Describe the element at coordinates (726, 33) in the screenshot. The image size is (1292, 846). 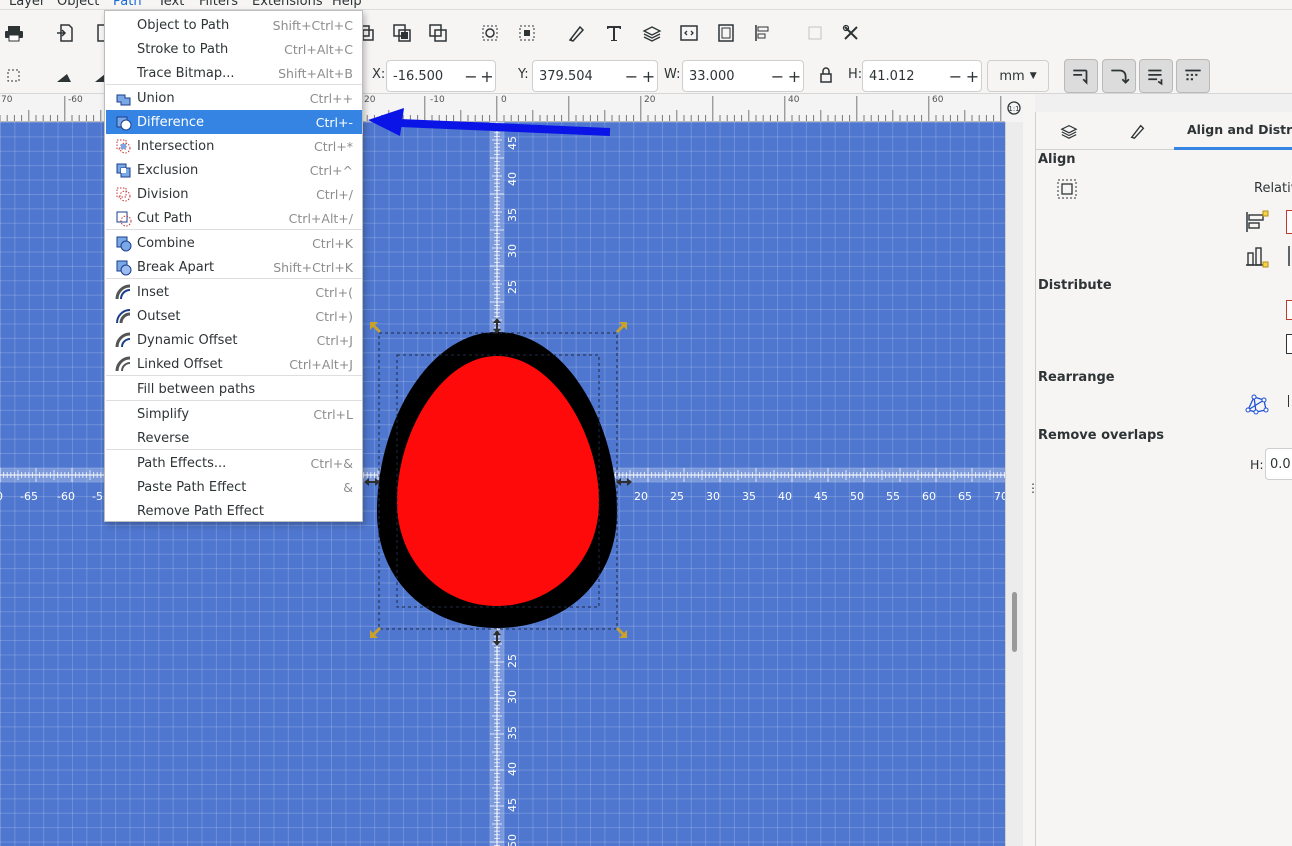
I see `document-properties-icon` at that location.